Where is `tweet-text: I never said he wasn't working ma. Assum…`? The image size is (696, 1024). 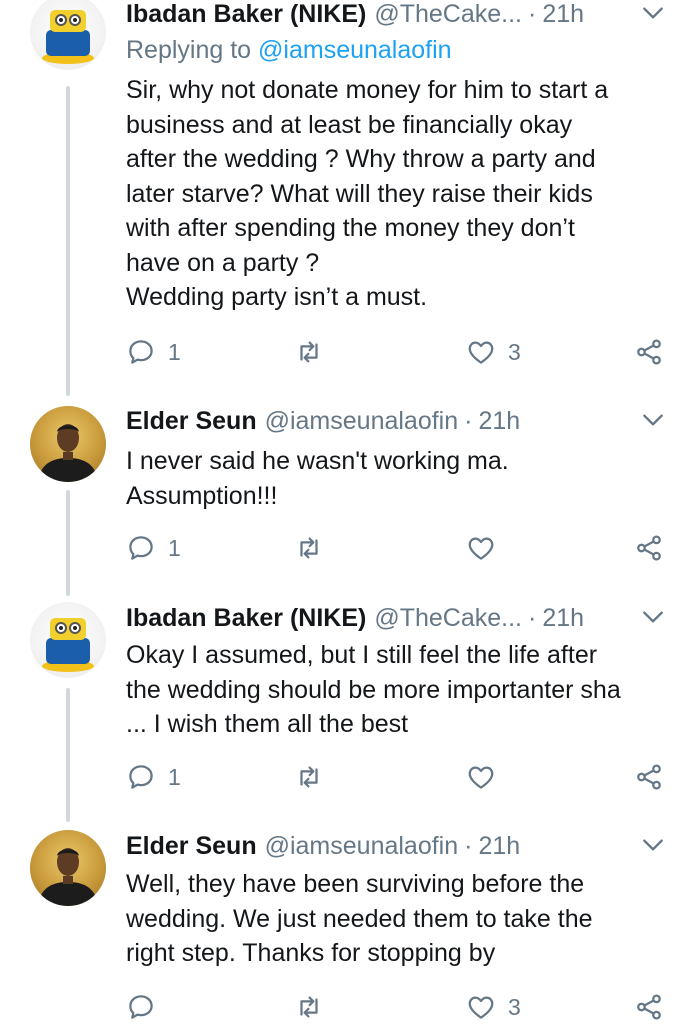
tweet-text: I never said he wasn't working ma. Assum… is located at coordinates (406, 478).